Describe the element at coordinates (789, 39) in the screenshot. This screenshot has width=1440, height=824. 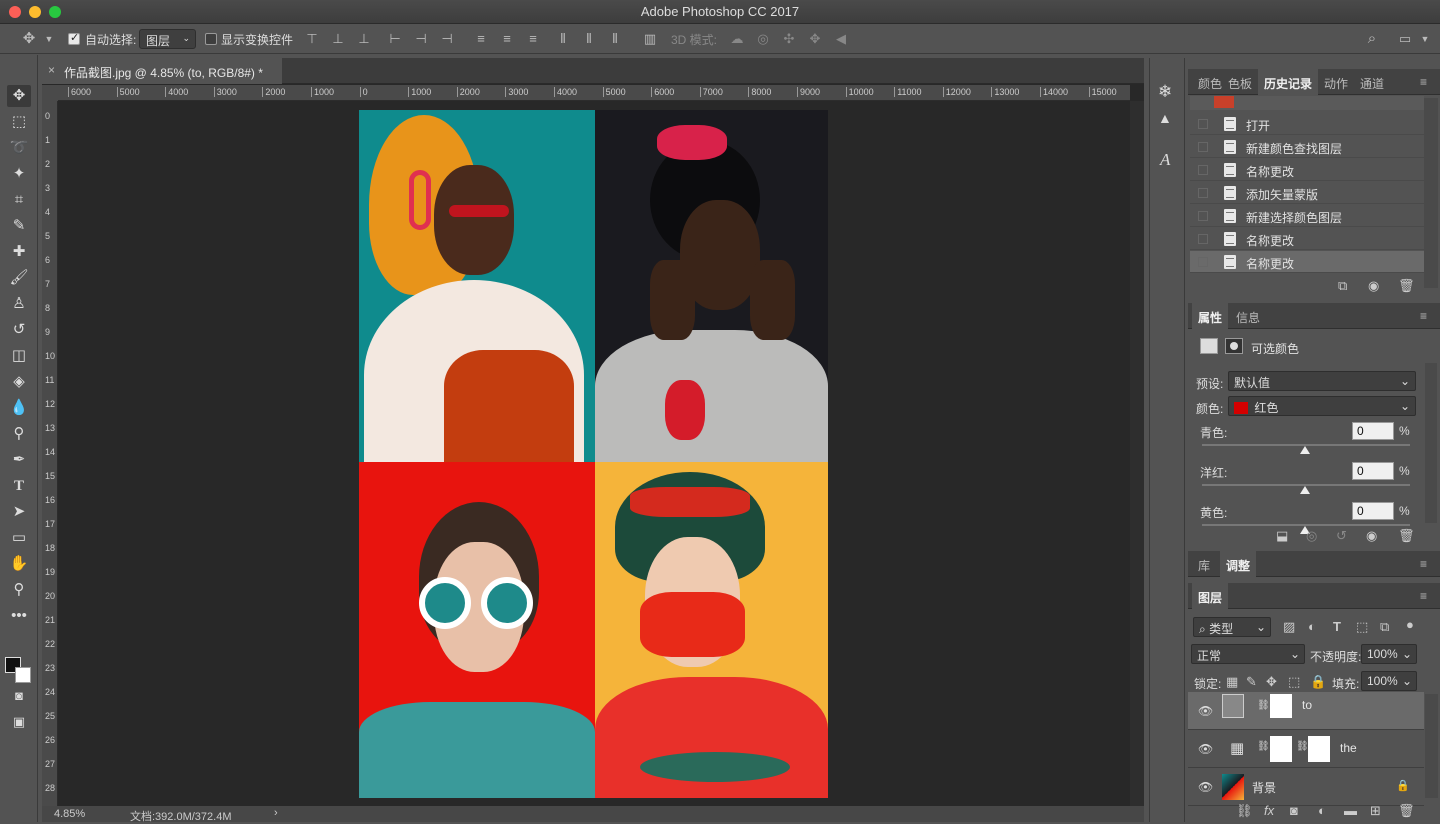
I see `3d-drag-icon: ✣` at that location.